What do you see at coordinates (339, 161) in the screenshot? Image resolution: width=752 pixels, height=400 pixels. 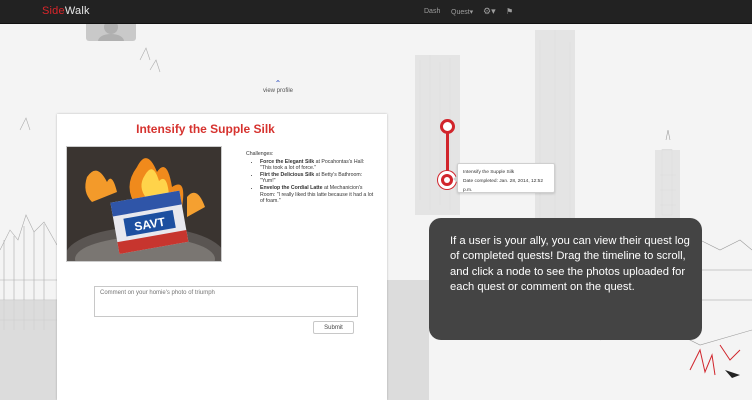 I see `challenge-place: at Pocahontas's Hall:` at bounding box center [339, 161].